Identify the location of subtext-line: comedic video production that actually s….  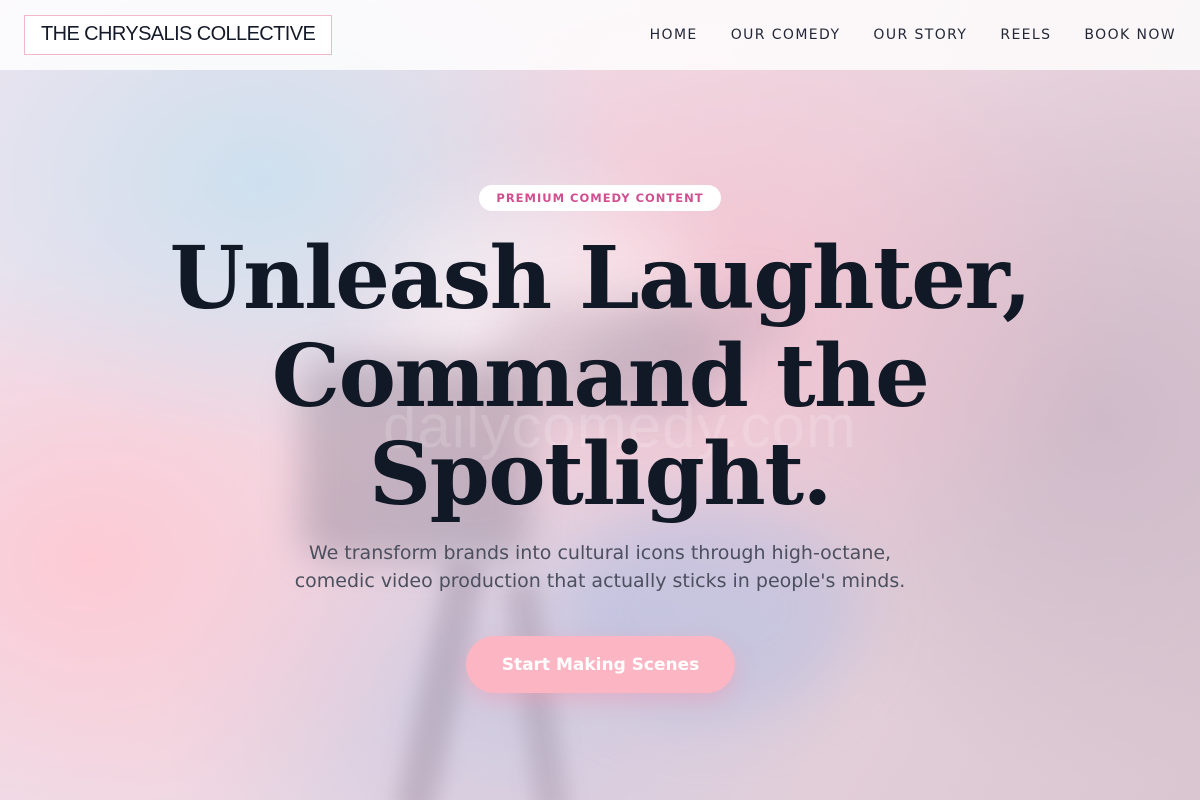
(600, 581).